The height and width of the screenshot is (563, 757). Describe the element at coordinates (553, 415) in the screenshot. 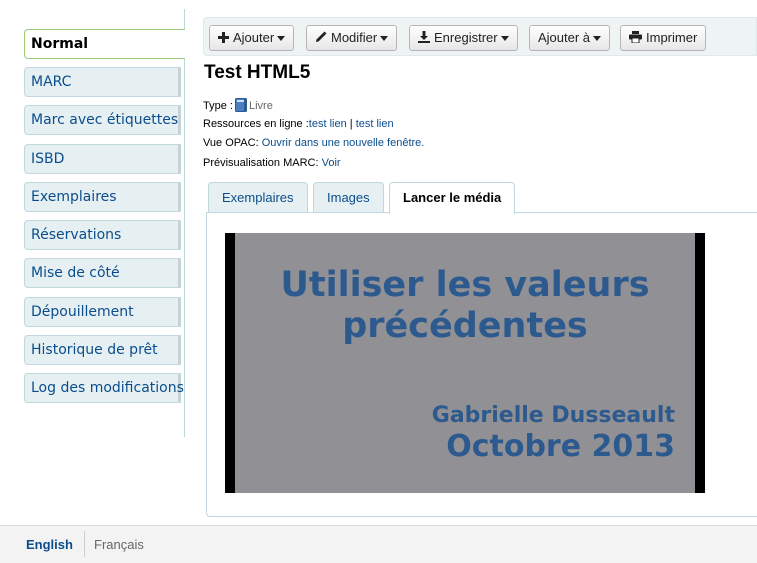

I see `slide-author: Gabrielle Dusseault` at that location.